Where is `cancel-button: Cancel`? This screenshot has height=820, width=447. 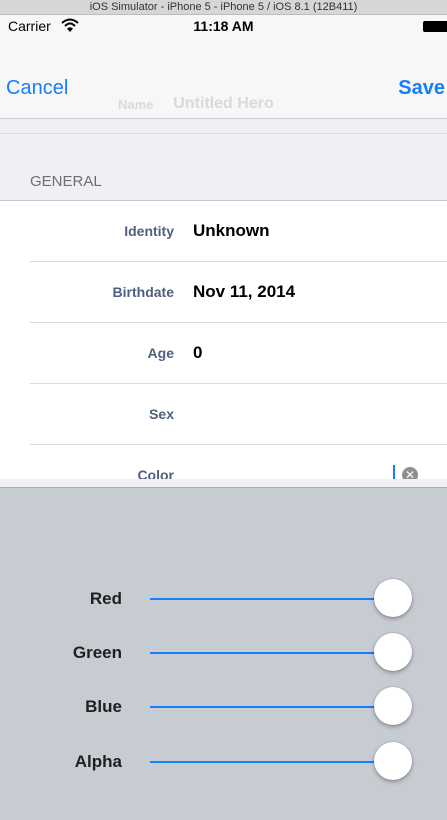
cancel-button: Cancel is located at coordinates (37, 88).